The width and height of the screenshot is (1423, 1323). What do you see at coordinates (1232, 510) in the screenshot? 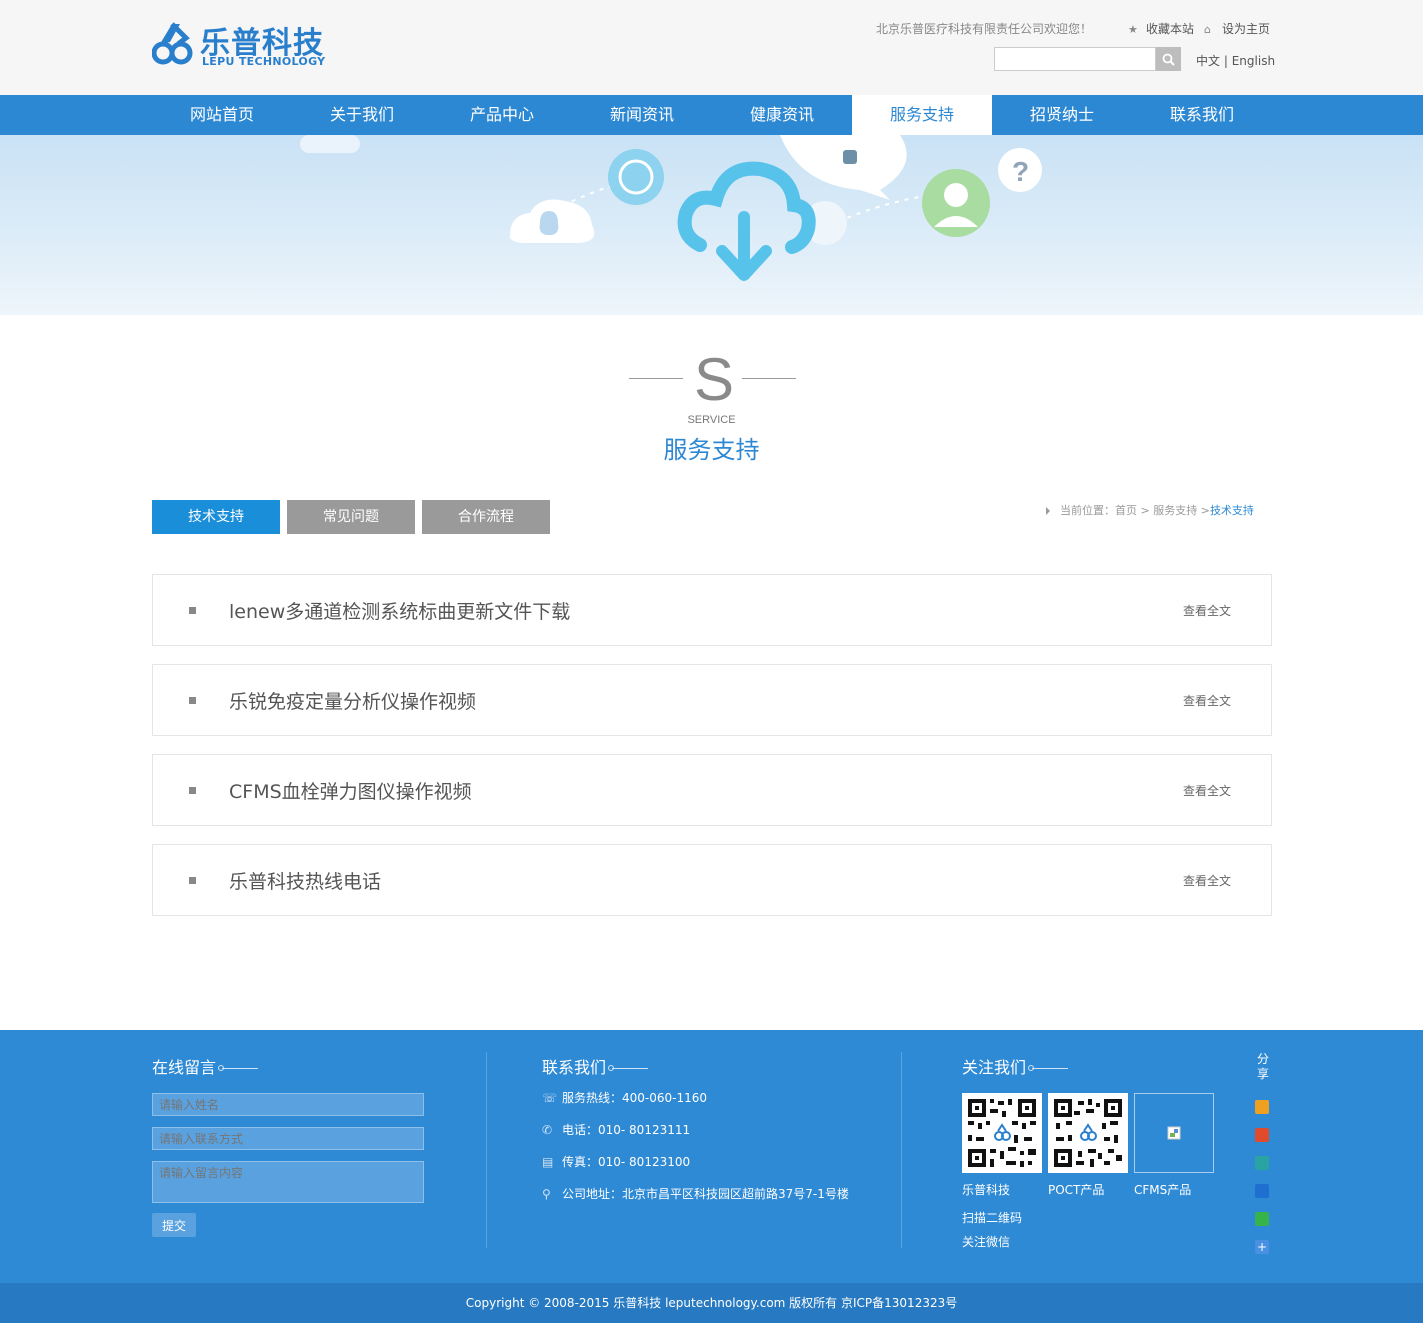
I see `breadcrumb-current: 技术支持` at bounding box center [1232, 510].